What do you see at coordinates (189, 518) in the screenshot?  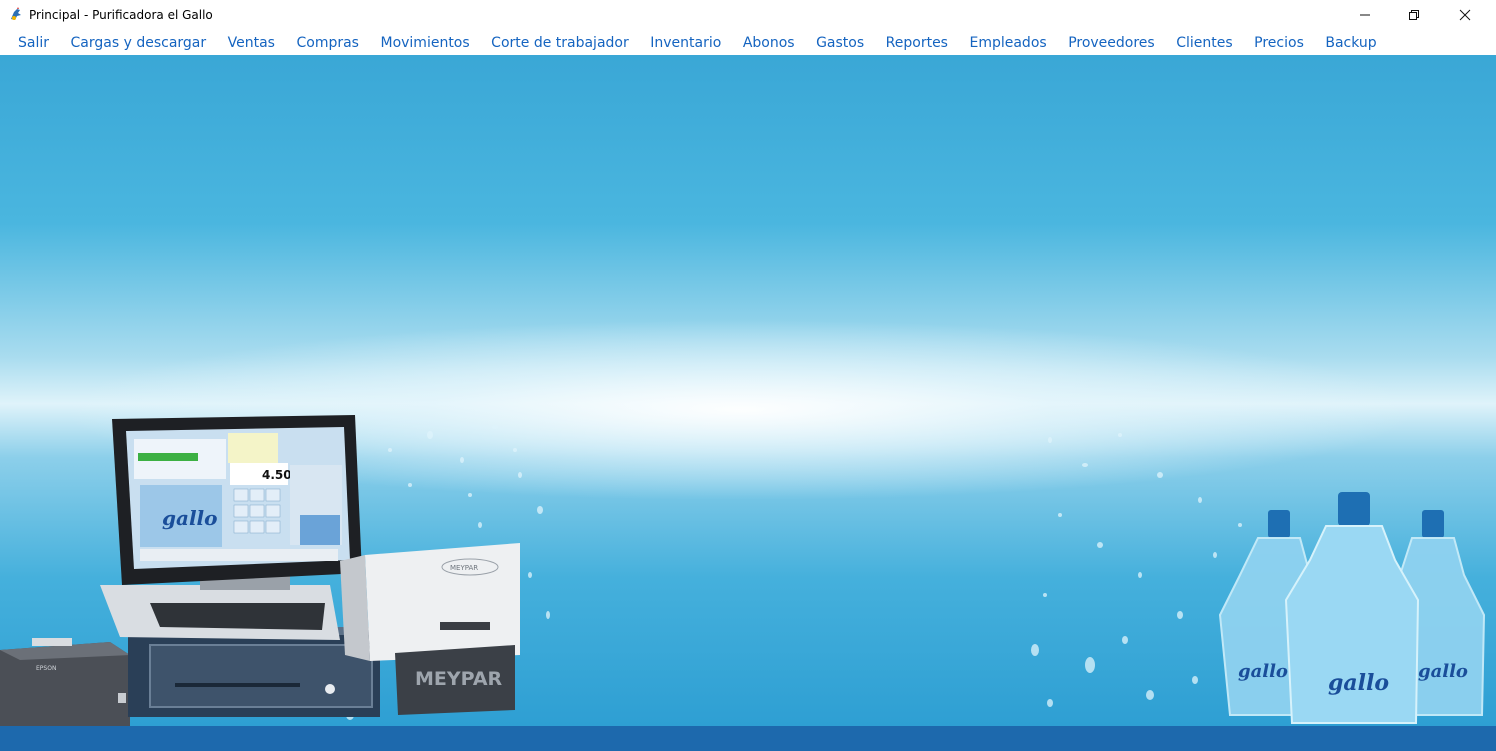 I see `pos-logo-text: gallo` at bounding box center [189, 518].